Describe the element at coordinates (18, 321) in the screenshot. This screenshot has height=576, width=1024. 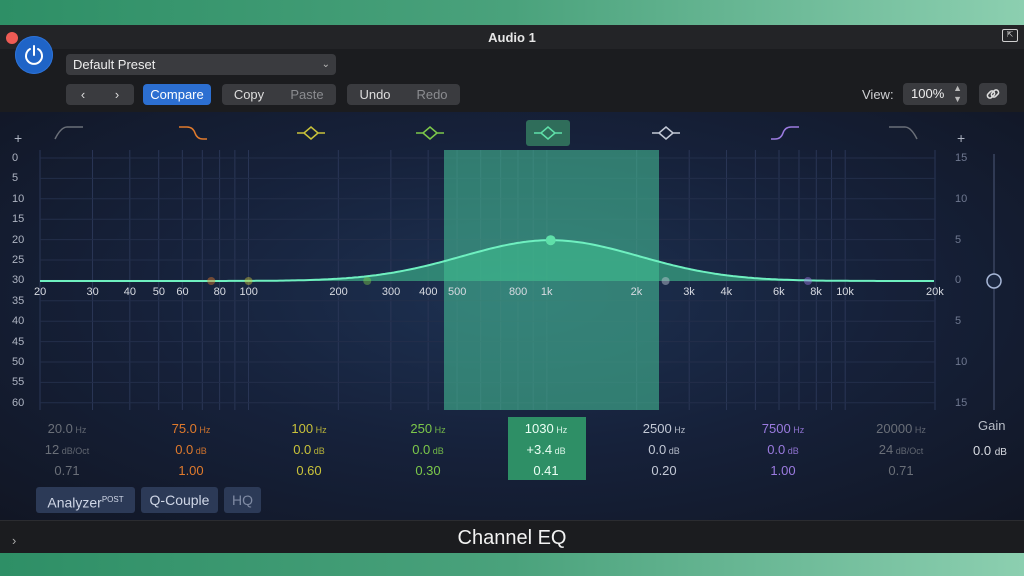
I see `left-scale-label: 40` at that location.